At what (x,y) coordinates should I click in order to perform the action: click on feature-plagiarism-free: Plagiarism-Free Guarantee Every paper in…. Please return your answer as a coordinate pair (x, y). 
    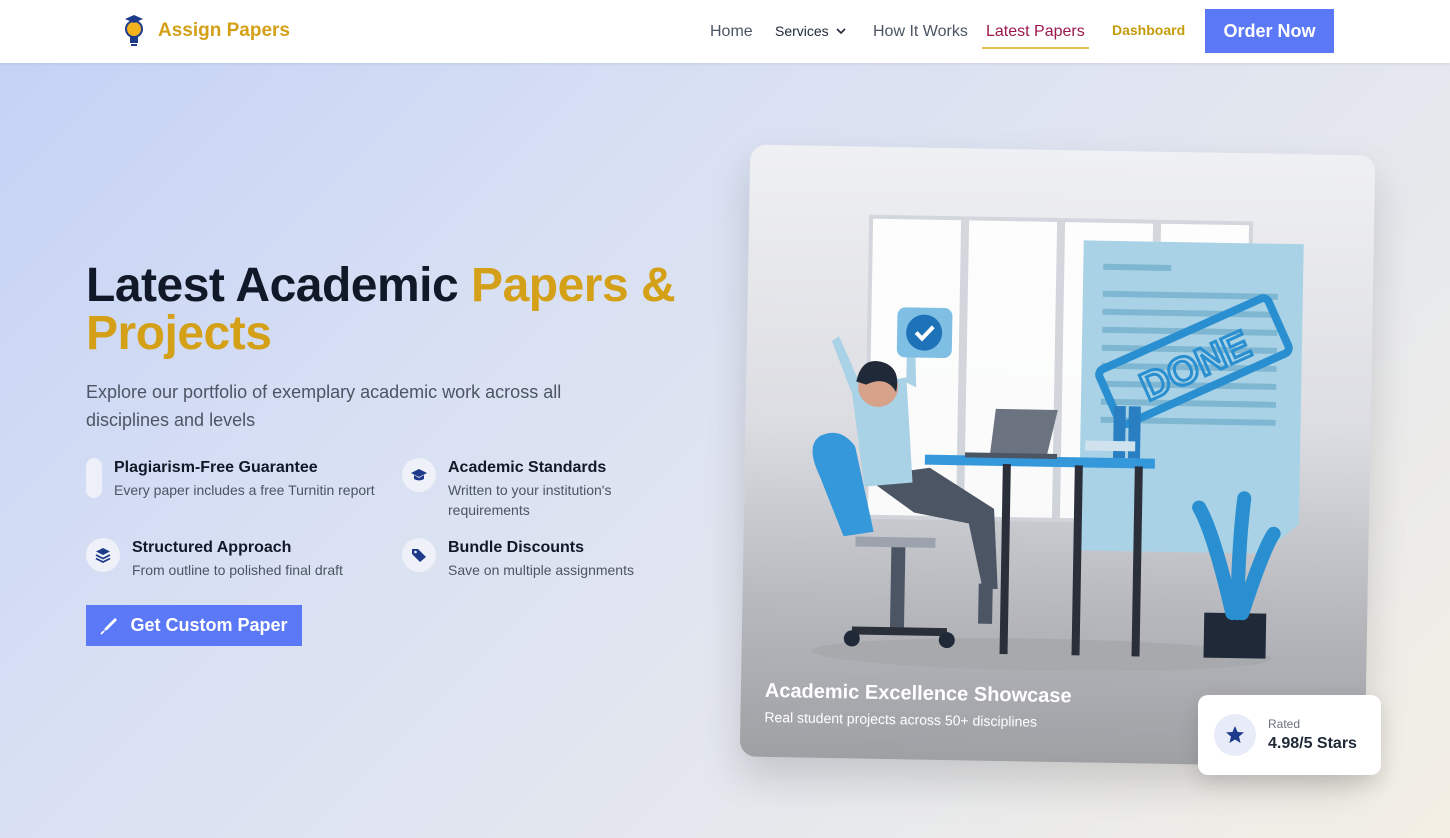
    Looking at the image, I should click on (231, 479).